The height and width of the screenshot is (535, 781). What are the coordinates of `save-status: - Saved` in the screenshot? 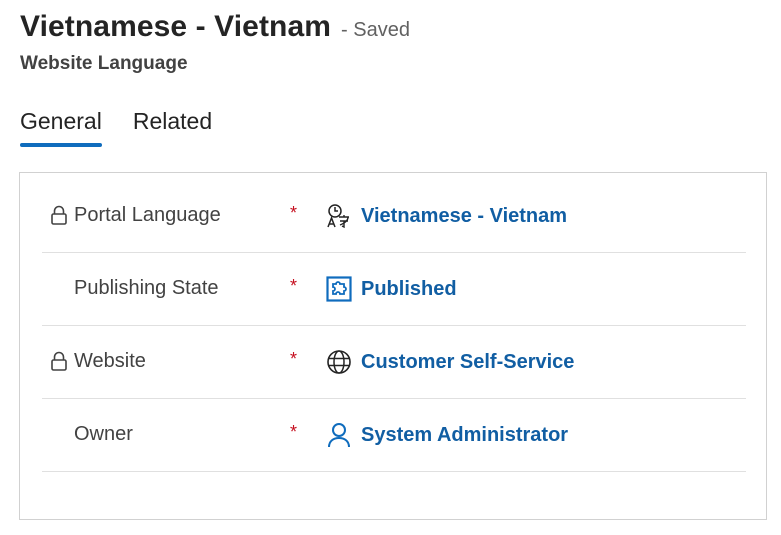 It's located at (375, 30).